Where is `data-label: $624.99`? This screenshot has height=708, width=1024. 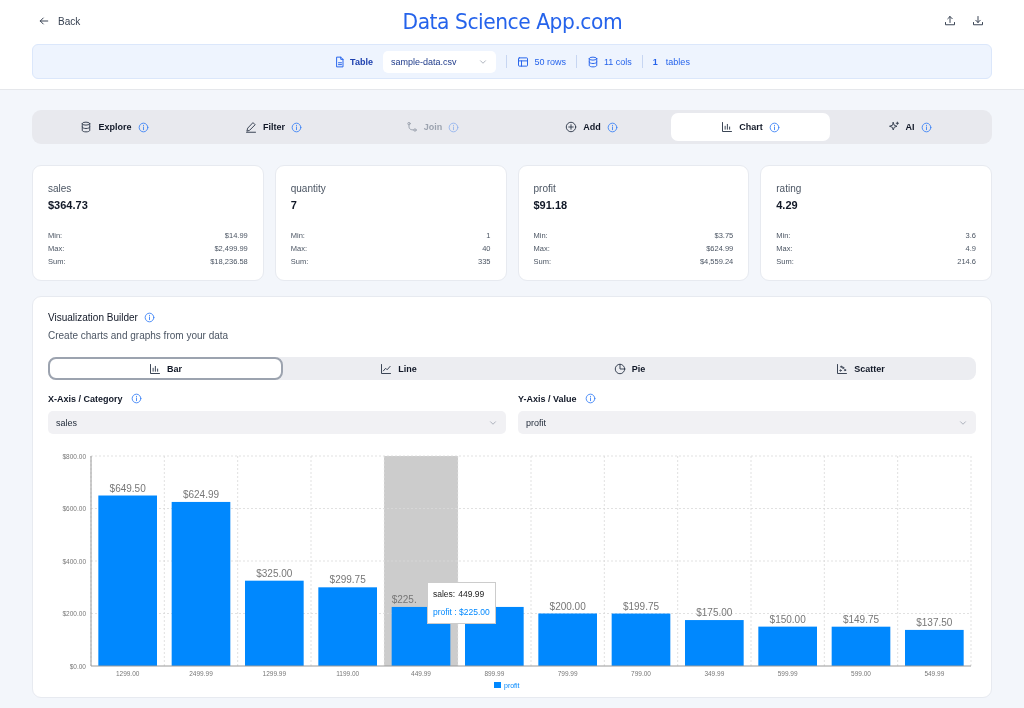 data-label: $624.99 is located at coordinates (201, 494).